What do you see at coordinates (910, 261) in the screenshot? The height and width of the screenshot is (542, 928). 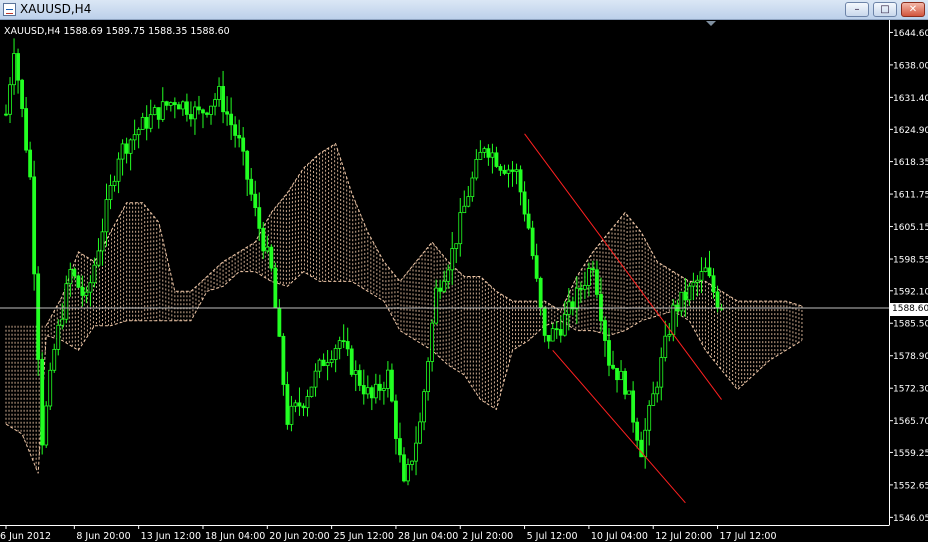 I see `price-tick-label: 1598.55` at bounding box center [910, 261].